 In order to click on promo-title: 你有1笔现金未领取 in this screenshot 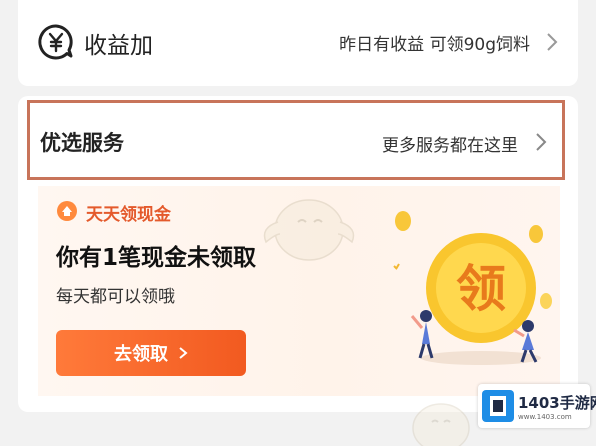, I will do `click(156, 258)`.